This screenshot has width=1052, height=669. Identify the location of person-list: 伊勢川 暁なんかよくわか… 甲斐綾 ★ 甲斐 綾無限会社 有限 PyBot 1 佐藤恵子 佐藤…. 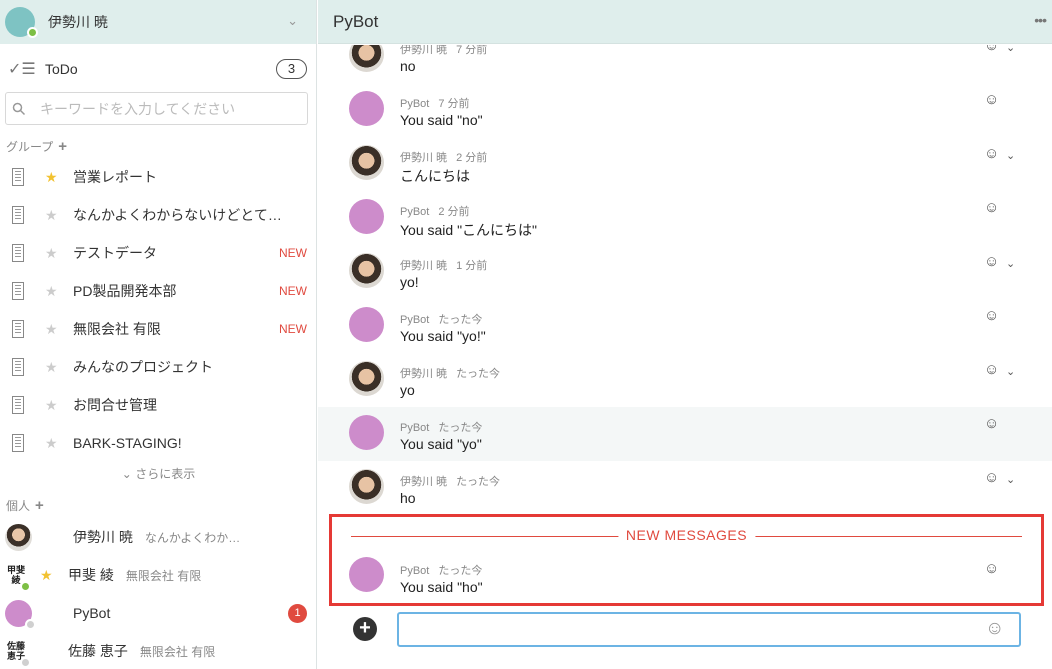
(158, 593).